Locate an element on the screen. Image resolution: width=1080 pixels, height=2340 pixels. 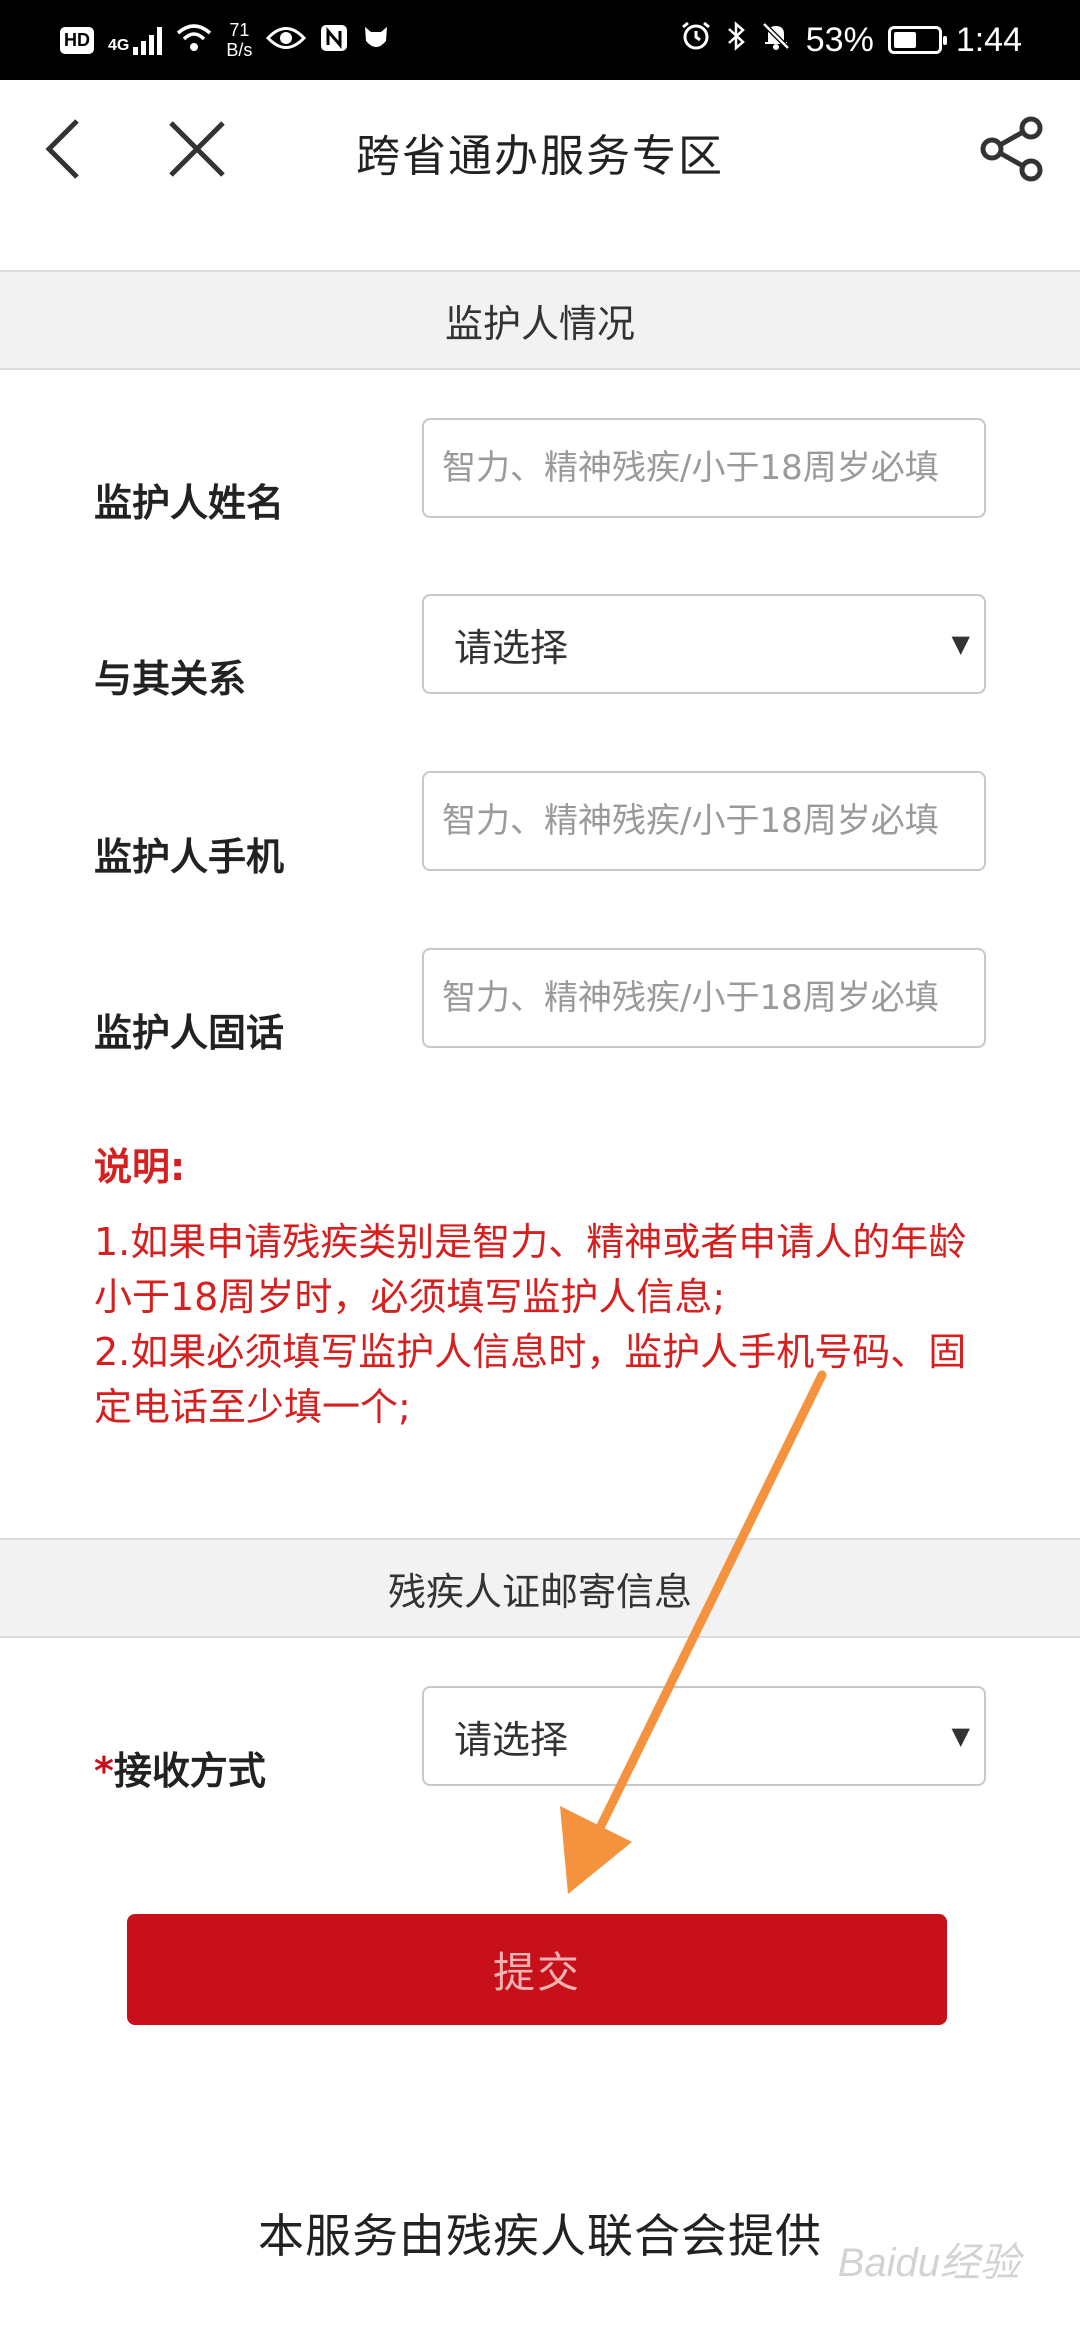
alarm-icon is located at coordinates (696, 40).